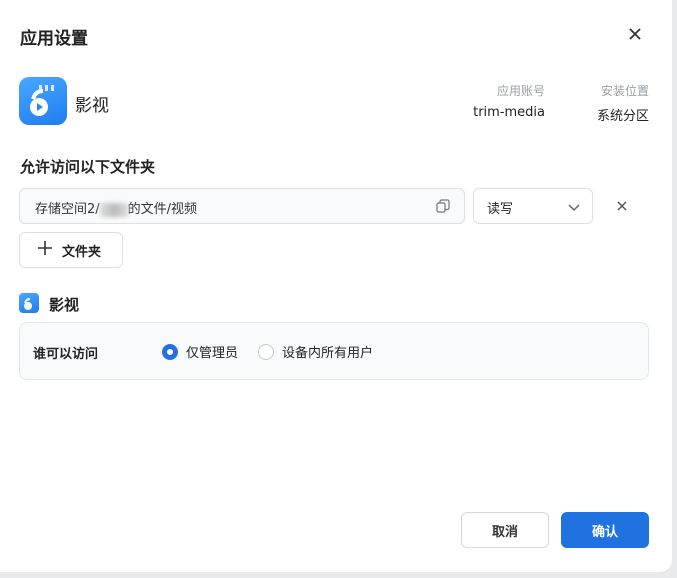 This screenshot has height=578, width=677. What do you see at coordinates (443, 208) in the screenshot?
I see `copy-icon` at bounding box center [443, 208].